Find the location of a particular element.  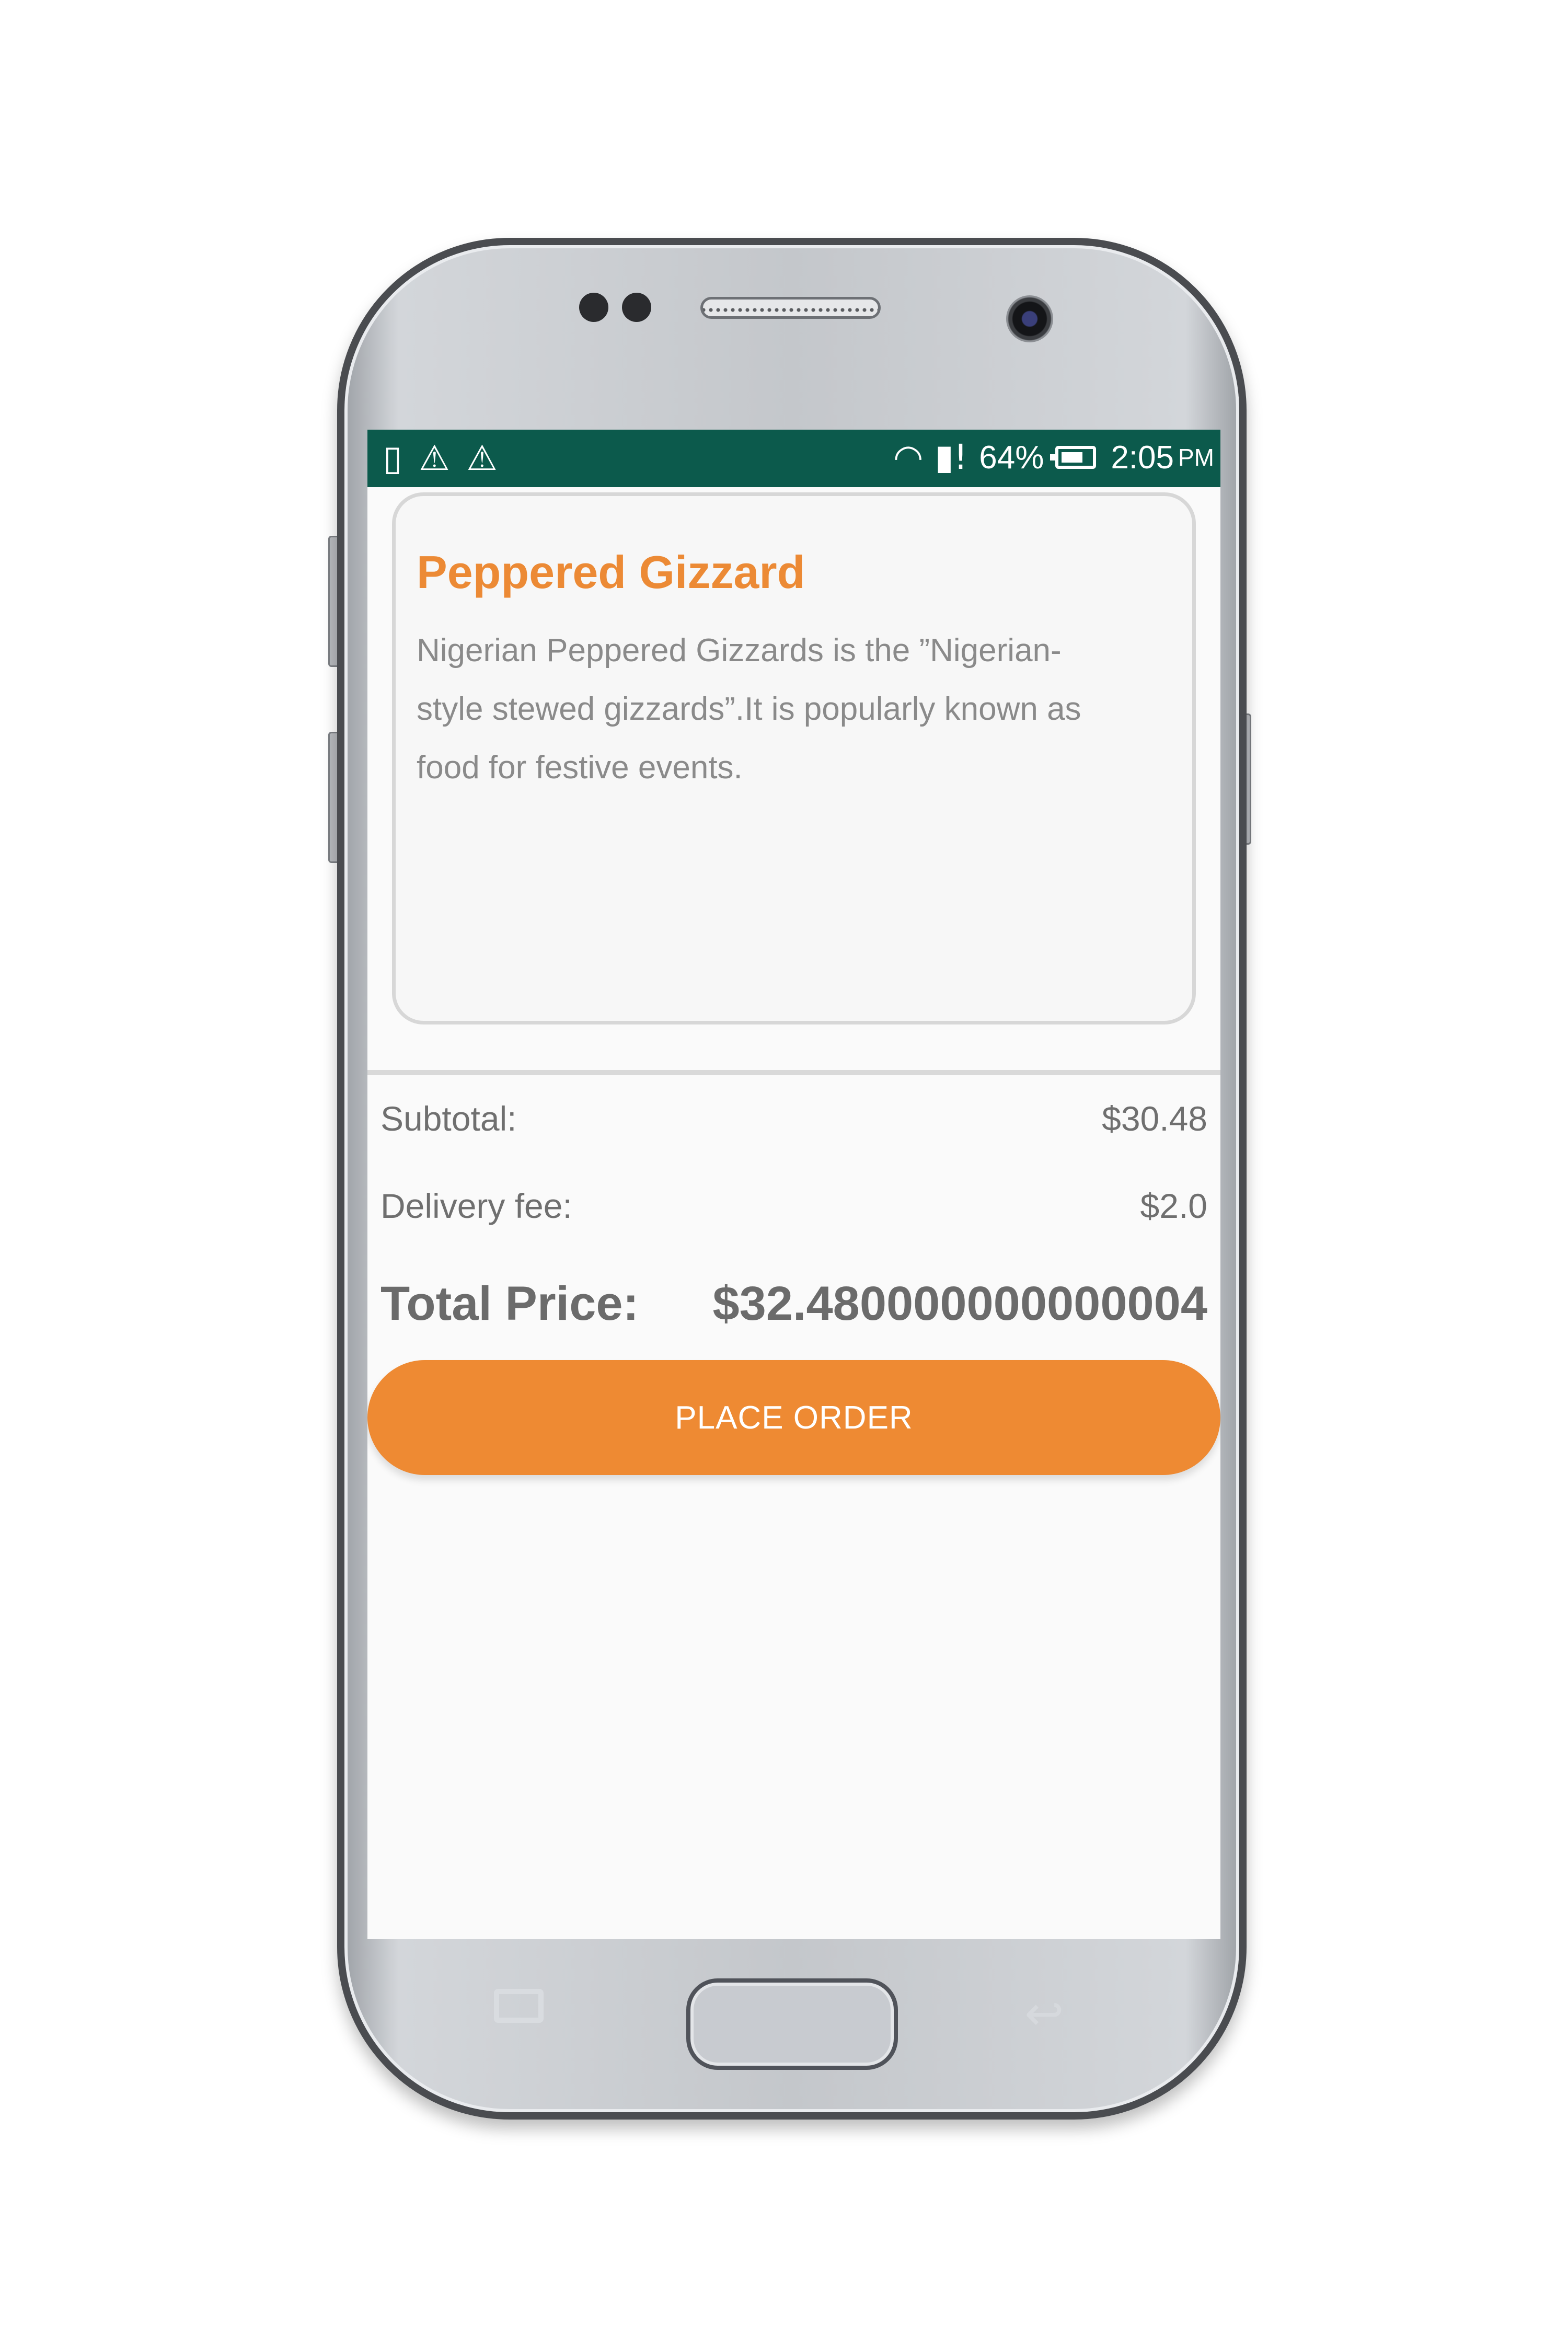

battery-percent: 64% is located at coordinates (1011, 457).